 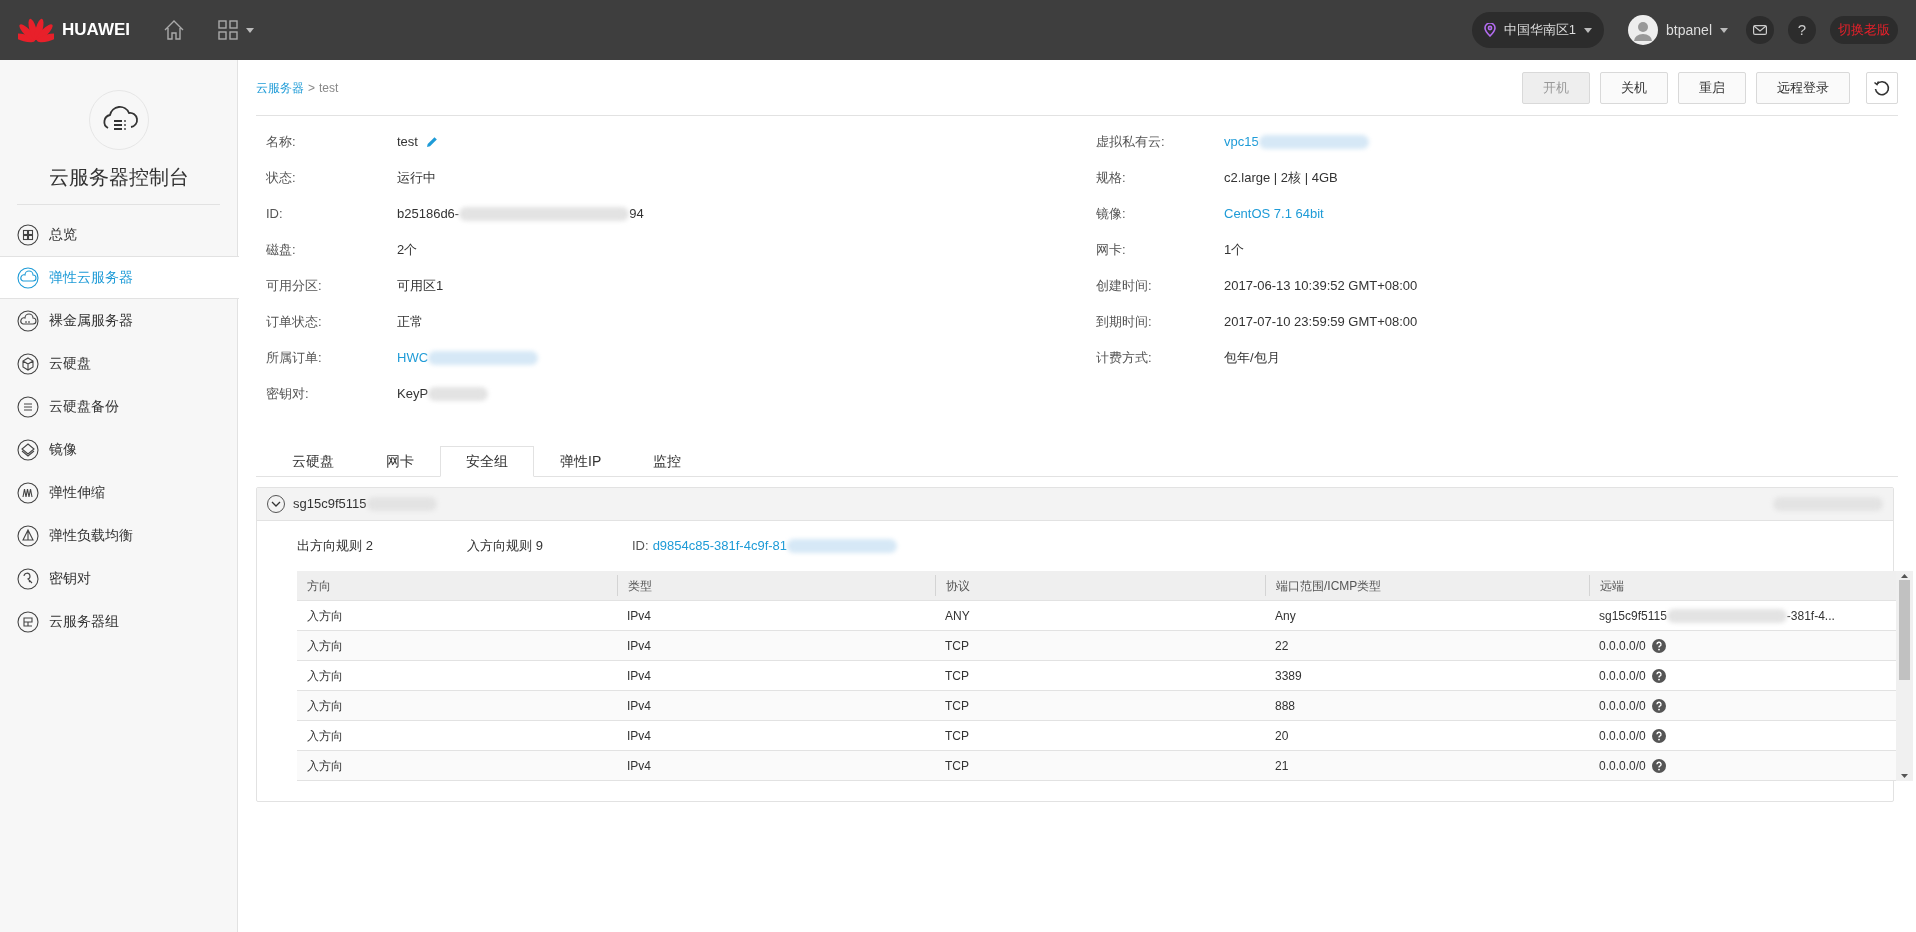 What do you see at coordinates (458, 394) in the screenshot?
I see `blurred-text` at bounding box center [458, 394].